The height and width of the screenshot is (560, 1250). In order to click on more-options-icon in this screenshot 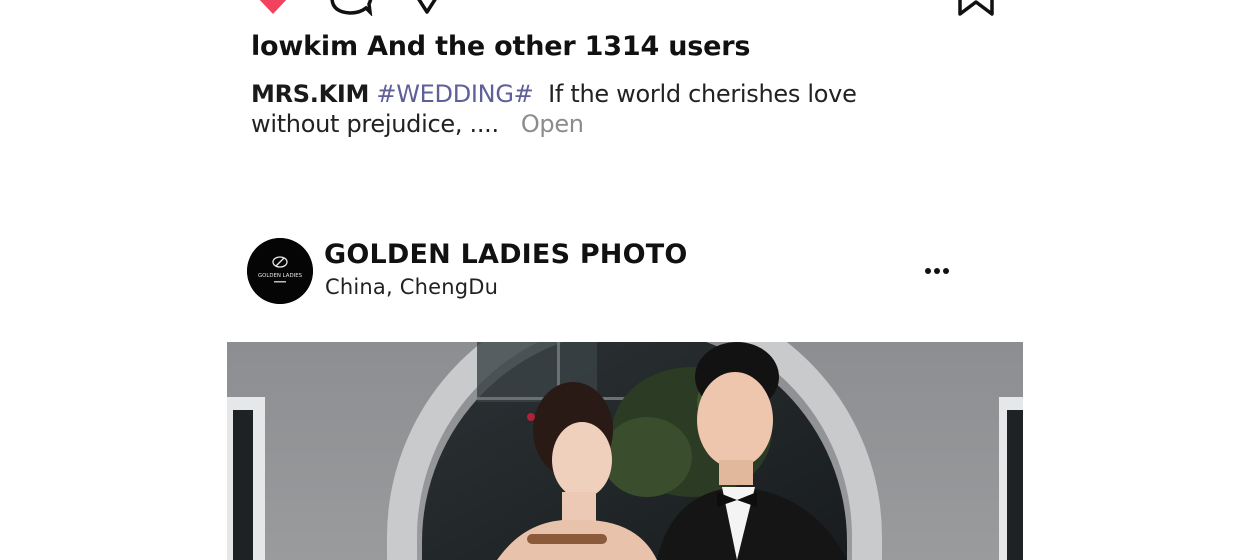, I will do `click(937, 271)`.